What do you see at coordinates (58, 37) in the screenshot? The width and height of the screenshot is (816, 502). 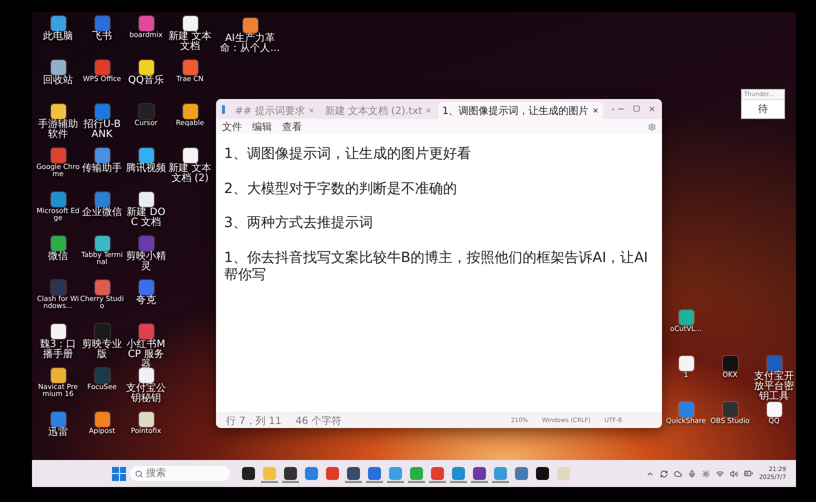 I see `icon-label: 此电脑` at bounding box center [58, 37].